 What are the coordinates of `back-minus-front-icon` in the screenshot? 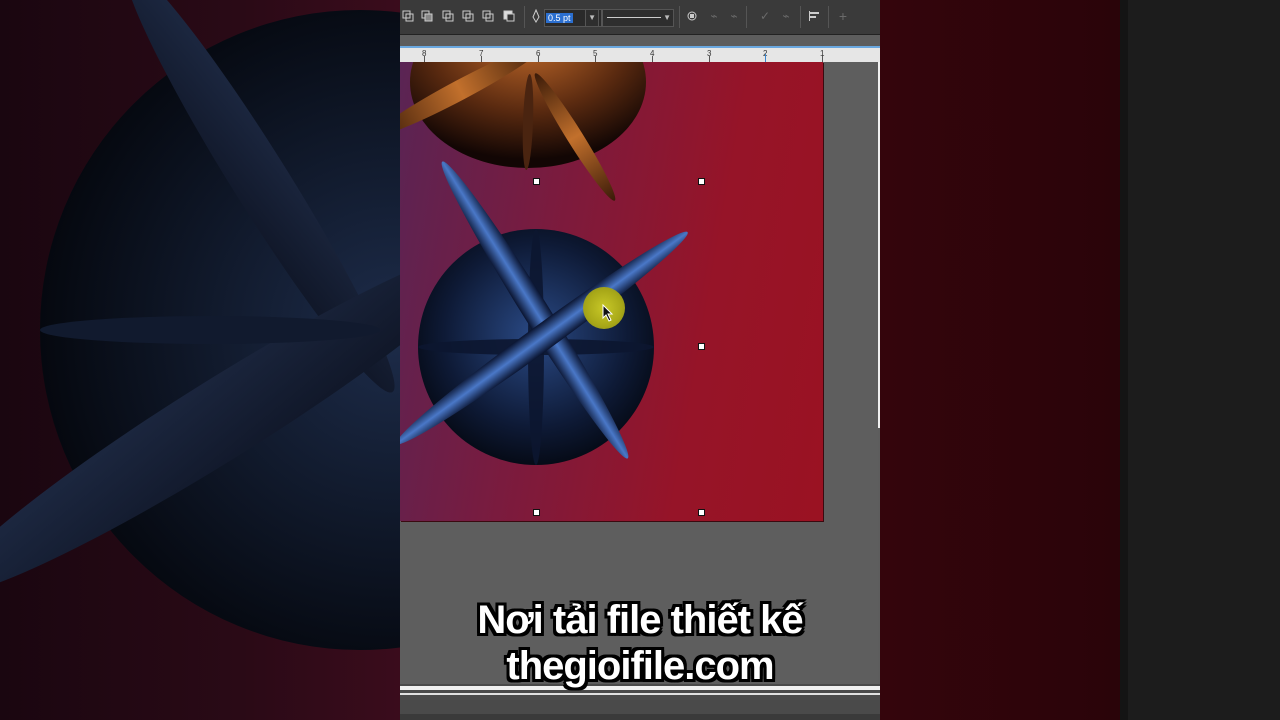 It's located at (509, 16).